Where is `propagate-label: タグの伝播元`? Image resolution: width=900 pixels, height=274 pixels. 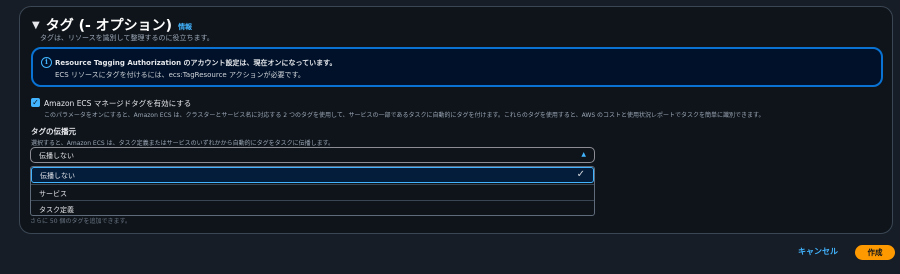 propagate-label: タグの伝播元 is located at coordinates (53, 131).